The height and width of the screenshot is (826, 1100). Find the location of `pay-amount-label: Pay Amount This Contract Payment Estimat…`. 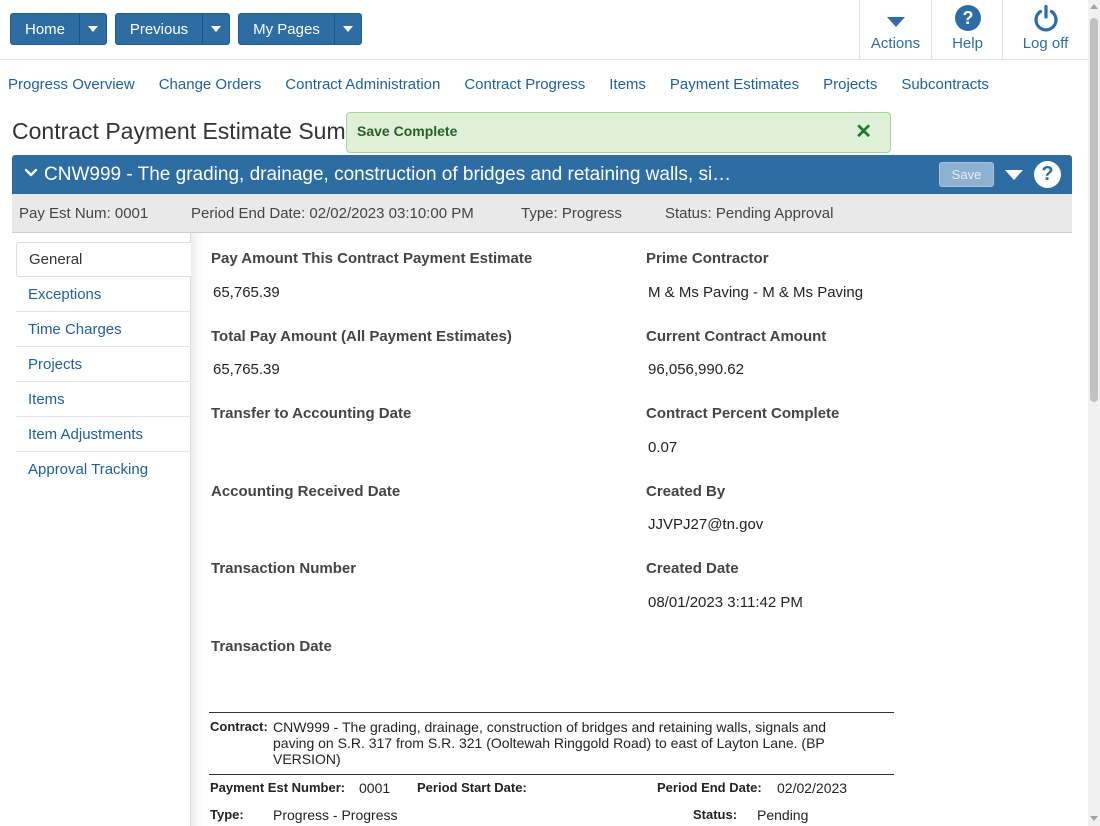

pay-amount-label: Pay Amount This Contract Payment Estimat… is located at coordinates (372, 258).